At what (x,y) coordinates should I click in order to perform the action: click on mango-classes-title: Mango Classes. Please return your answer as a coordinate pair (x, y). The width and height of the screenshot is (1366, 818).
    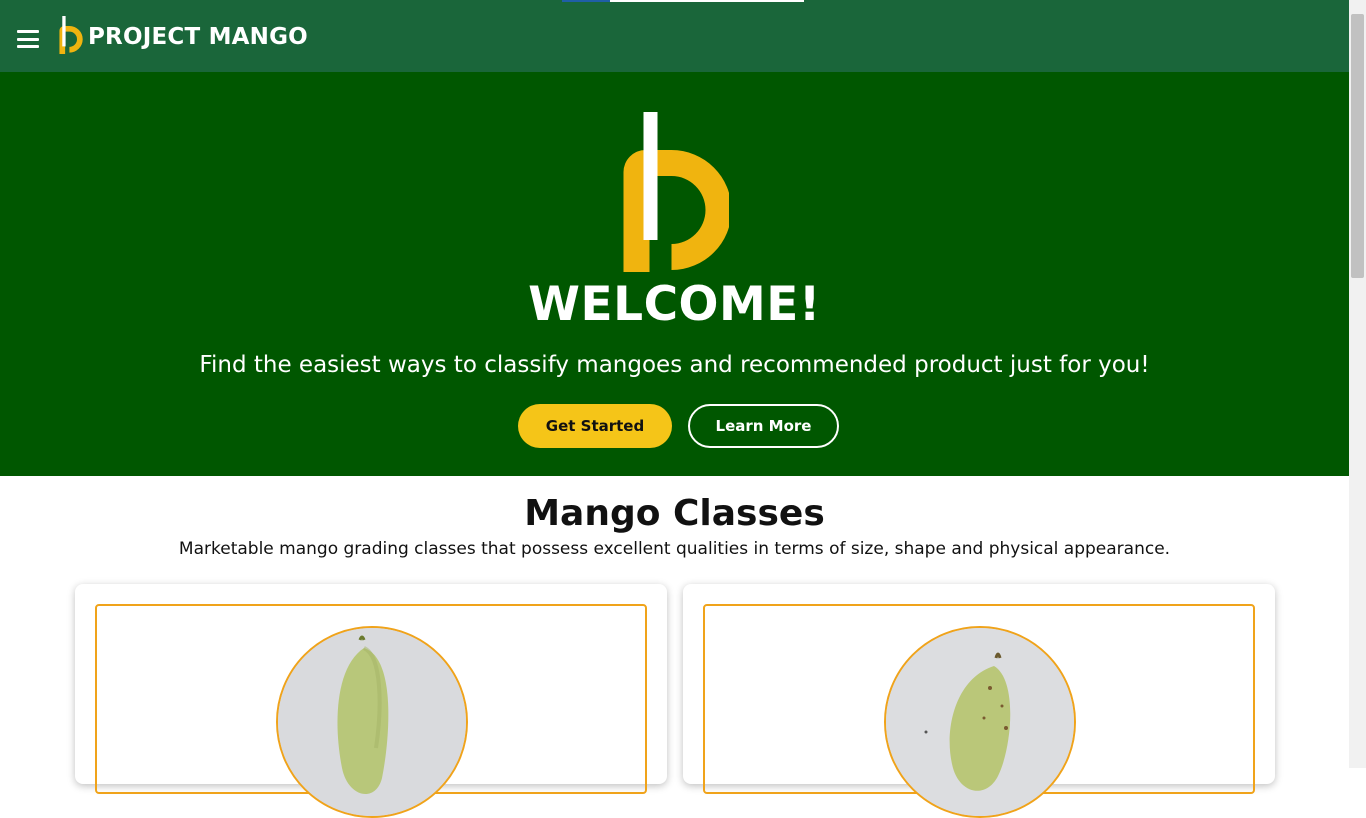
    Looking at the image, I should click on (674, 513).